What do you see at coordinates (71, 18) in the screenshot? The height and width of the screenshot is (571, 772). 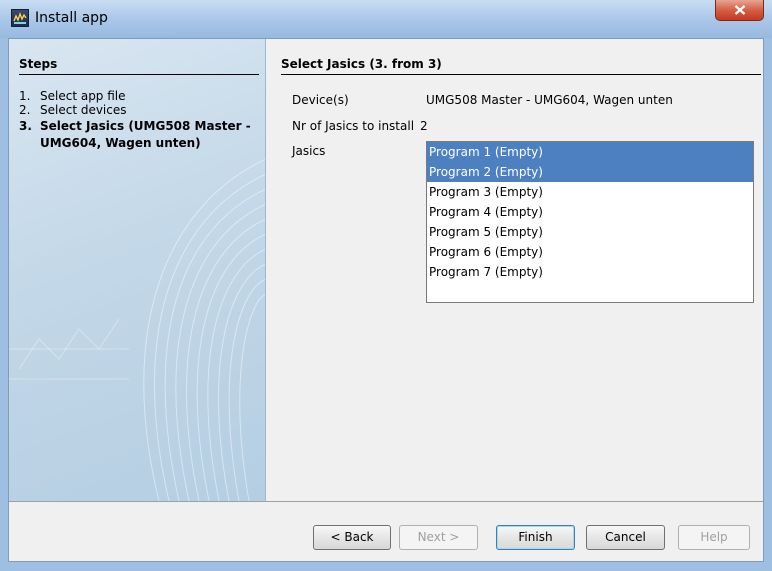 I see `window-title: Install app` at bounding box center [71, 18].